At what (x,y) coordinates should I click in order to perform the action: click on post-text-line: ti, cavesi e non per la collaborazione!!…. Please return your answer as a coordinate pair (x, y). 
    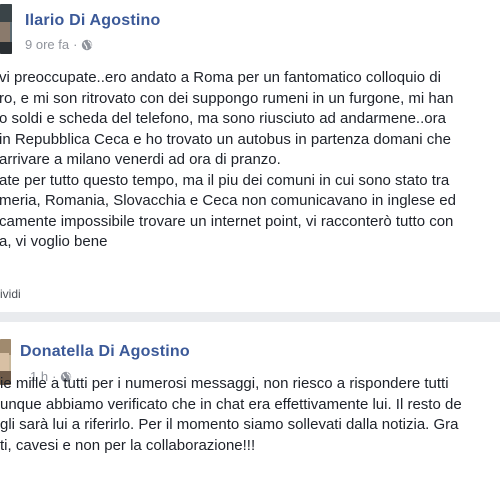
    Looking at the image, I should click on (128, 445).